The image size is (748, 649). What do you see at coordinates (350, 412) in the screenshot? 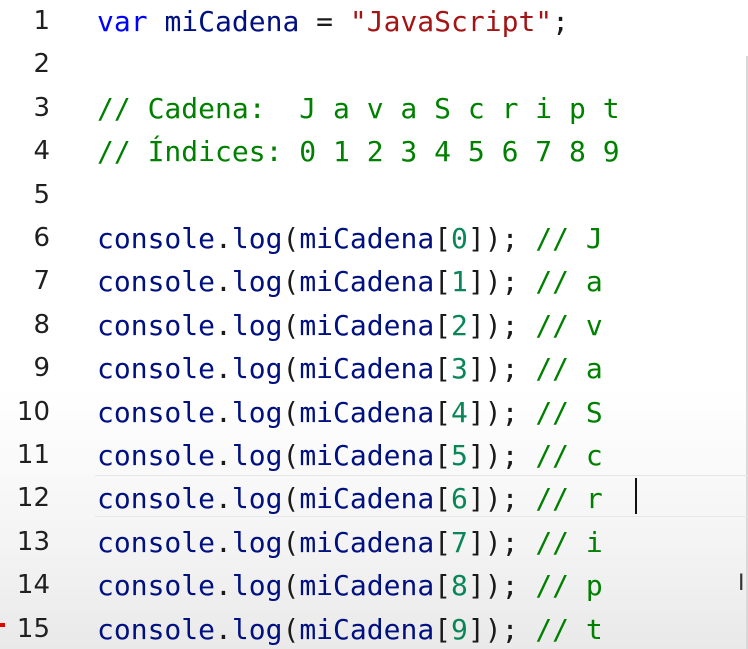
I see `code-text: console.log(miCadena[4]); // S` at bounding box center [350, 412].